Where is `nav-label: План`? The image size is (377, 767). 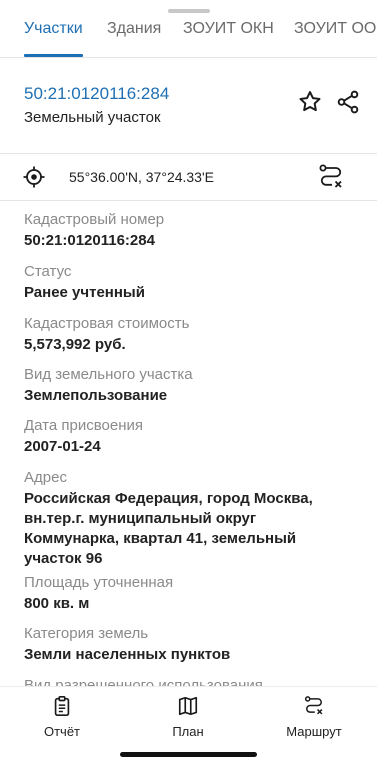 nav-label: План is located at coordinates (188, 731).